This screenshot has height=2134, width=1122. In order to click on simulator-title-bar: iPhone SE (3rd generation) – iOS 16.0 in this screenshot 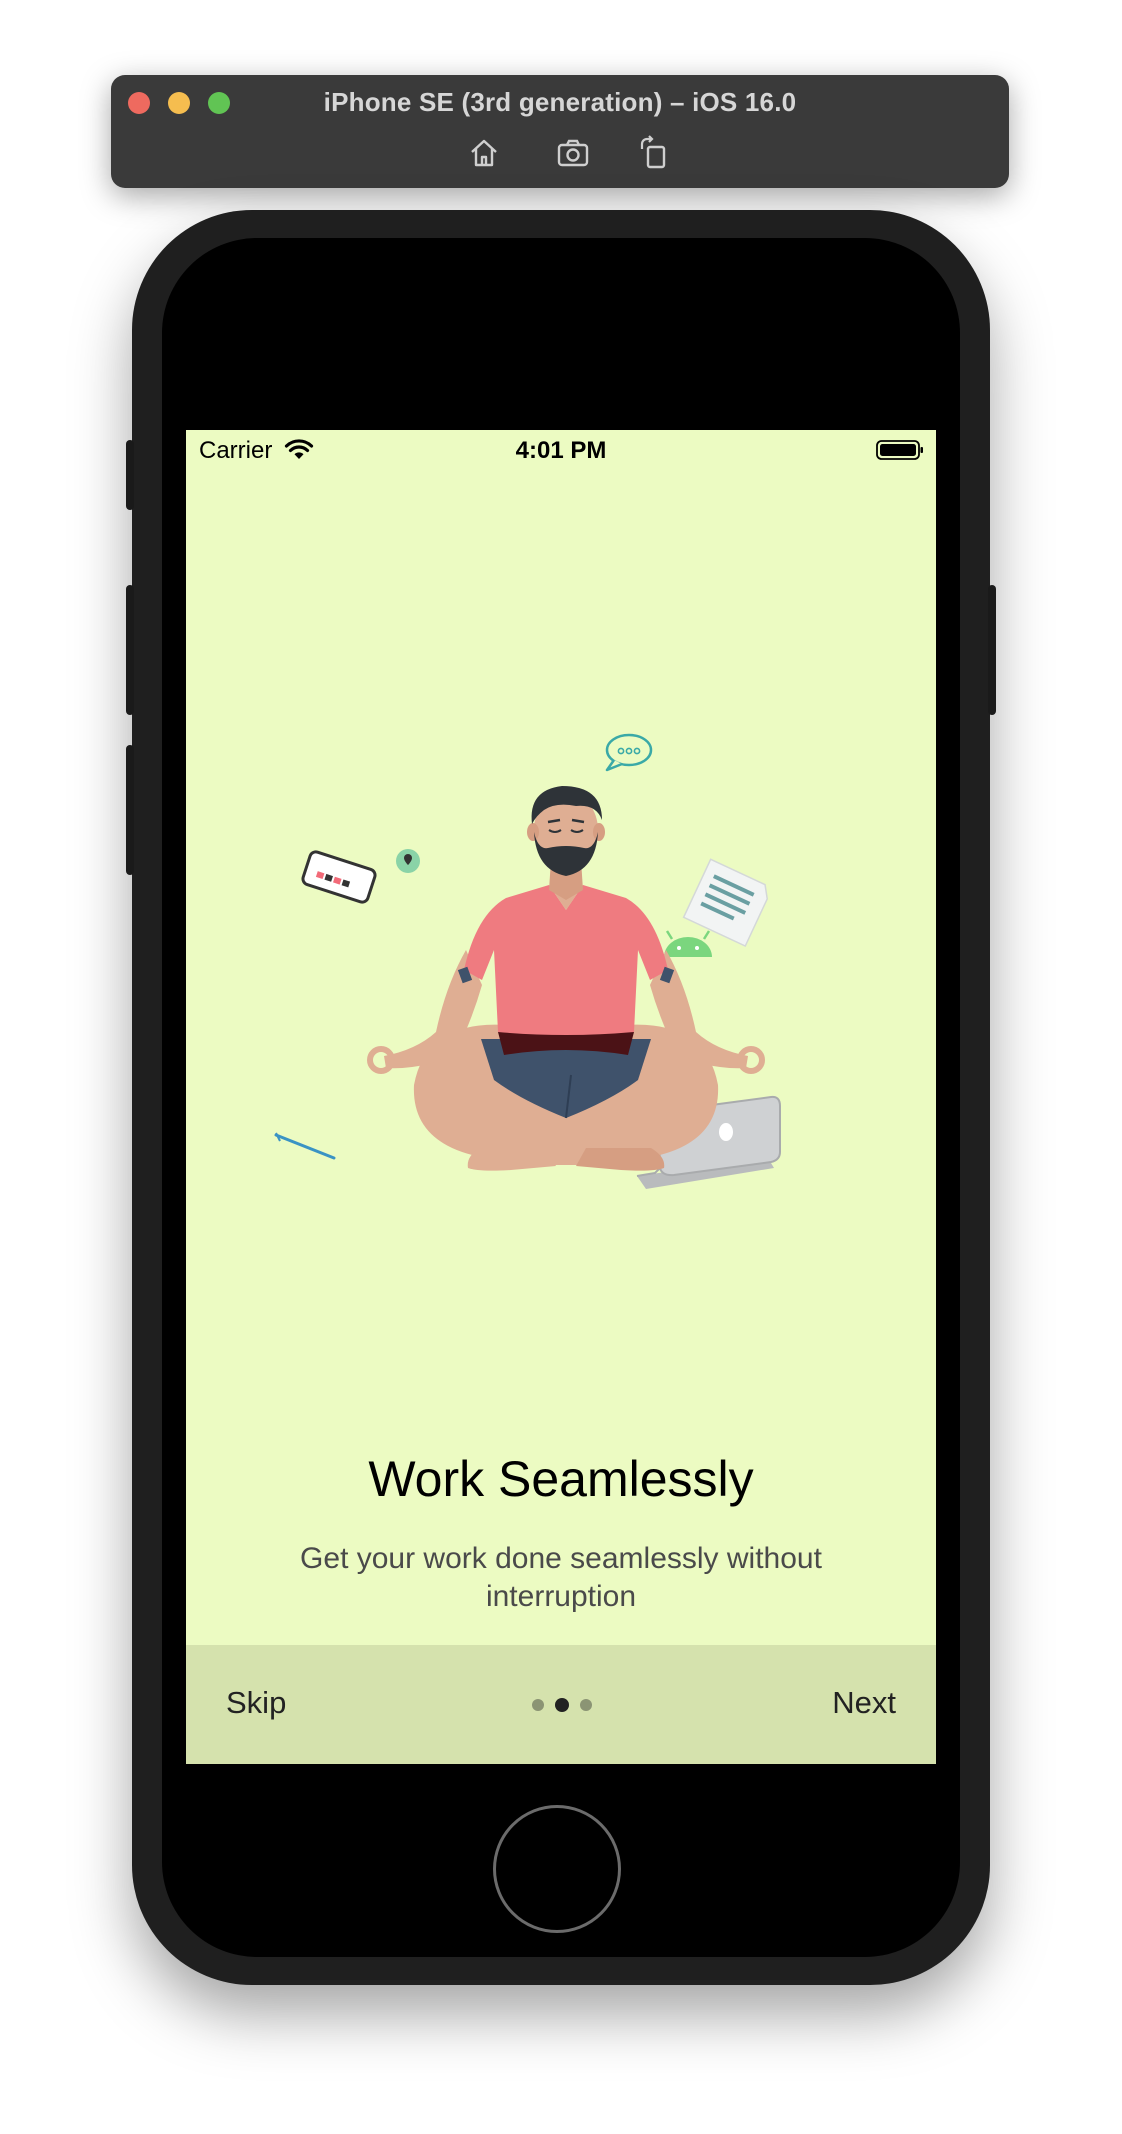, I will do `click(560, 131)`.